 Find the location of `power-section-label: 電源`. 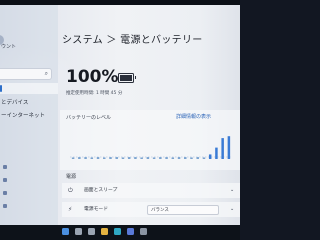

power-section-label: 電源 is located at coordinates (71, 177).